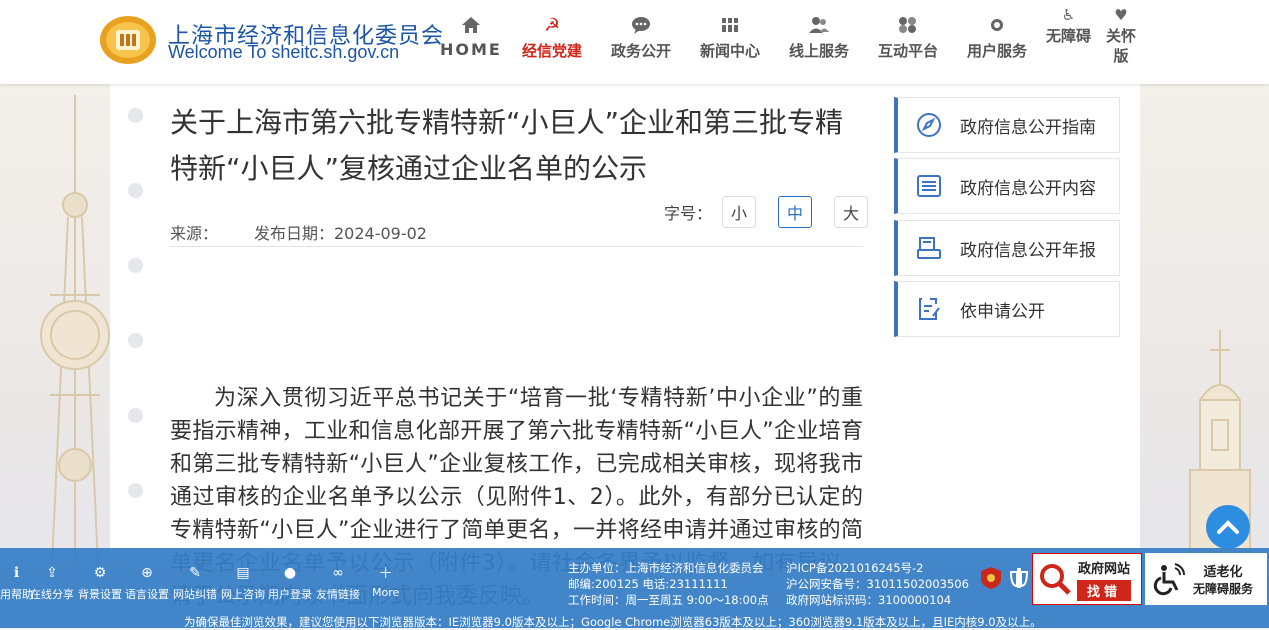 The height and width of the screenshot is (630, 1269). Describe the element at coordinates (1121, 15) in the screenshot. I see `care-heart-icon: ♥` at that location.